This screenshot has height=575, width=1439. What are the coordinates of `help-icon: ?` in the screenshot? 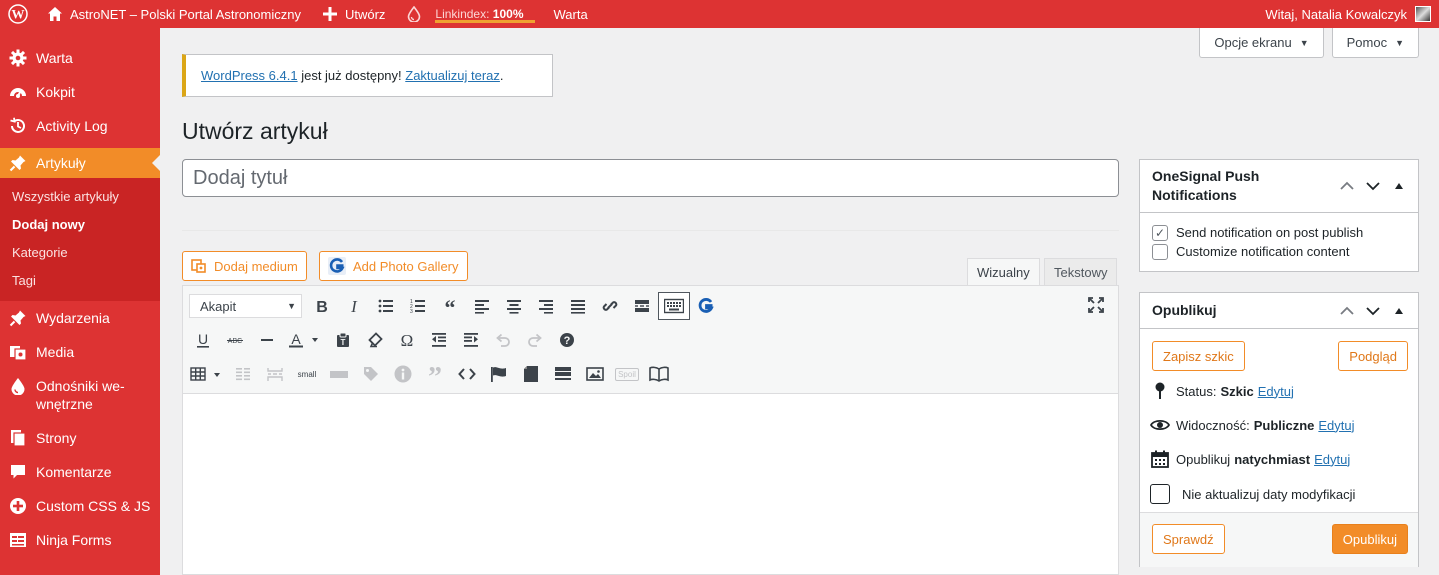 It's located at (567, 340).